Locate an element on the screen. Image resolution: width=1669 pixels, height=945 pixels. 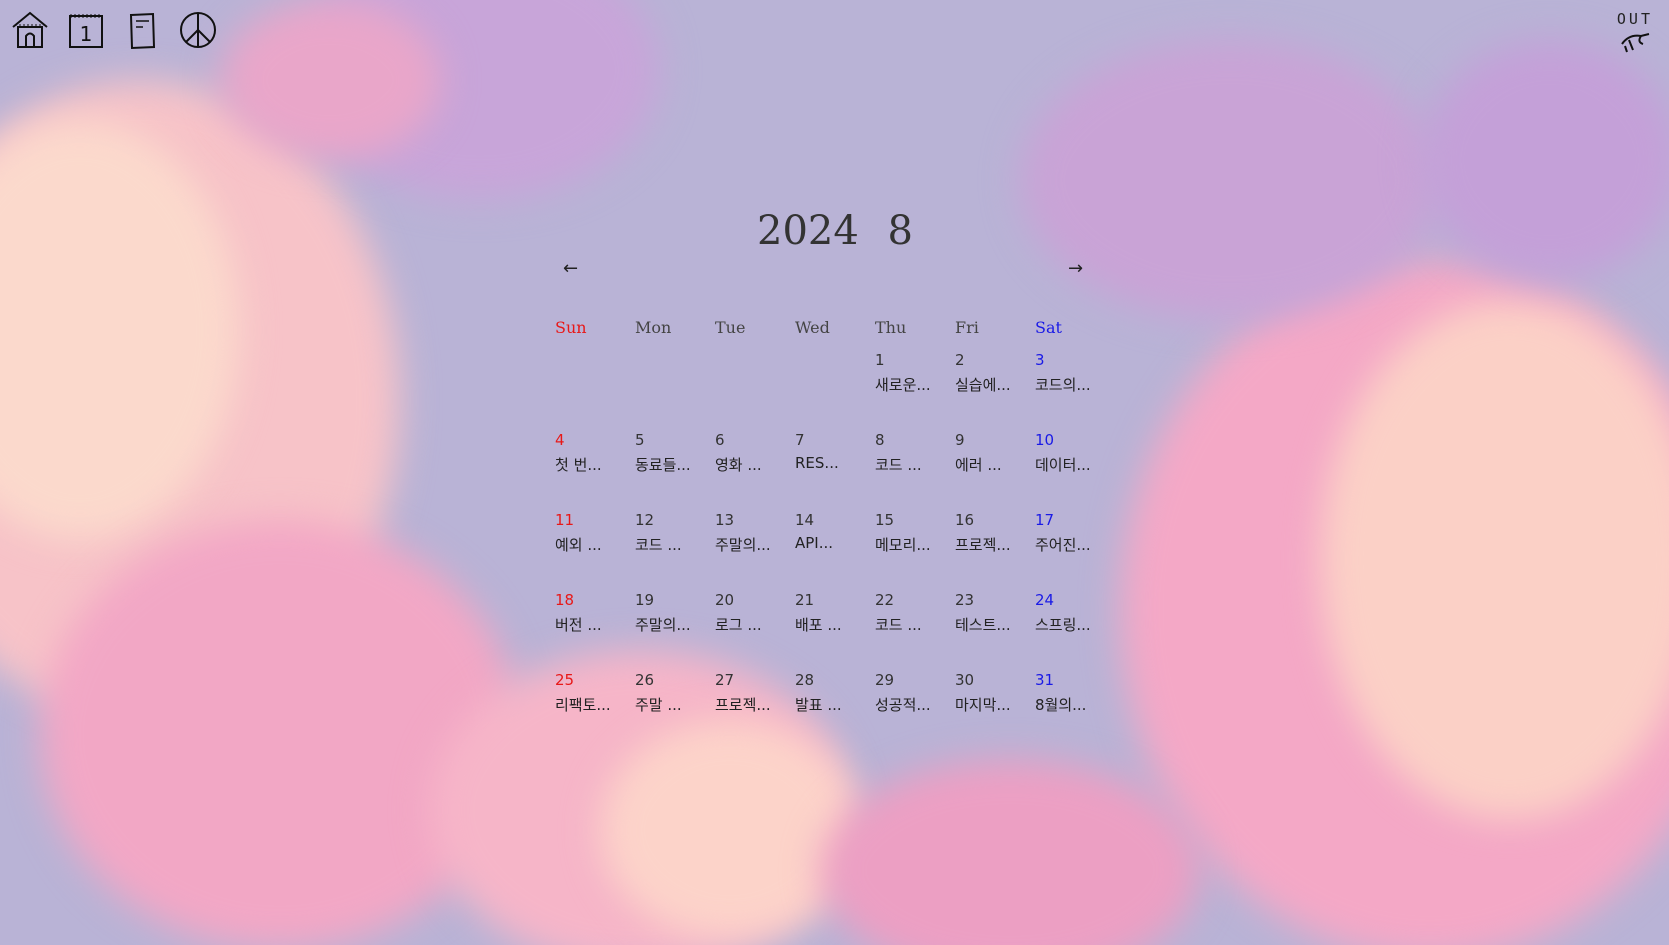
note-icon is located at coordinates (142, 31).